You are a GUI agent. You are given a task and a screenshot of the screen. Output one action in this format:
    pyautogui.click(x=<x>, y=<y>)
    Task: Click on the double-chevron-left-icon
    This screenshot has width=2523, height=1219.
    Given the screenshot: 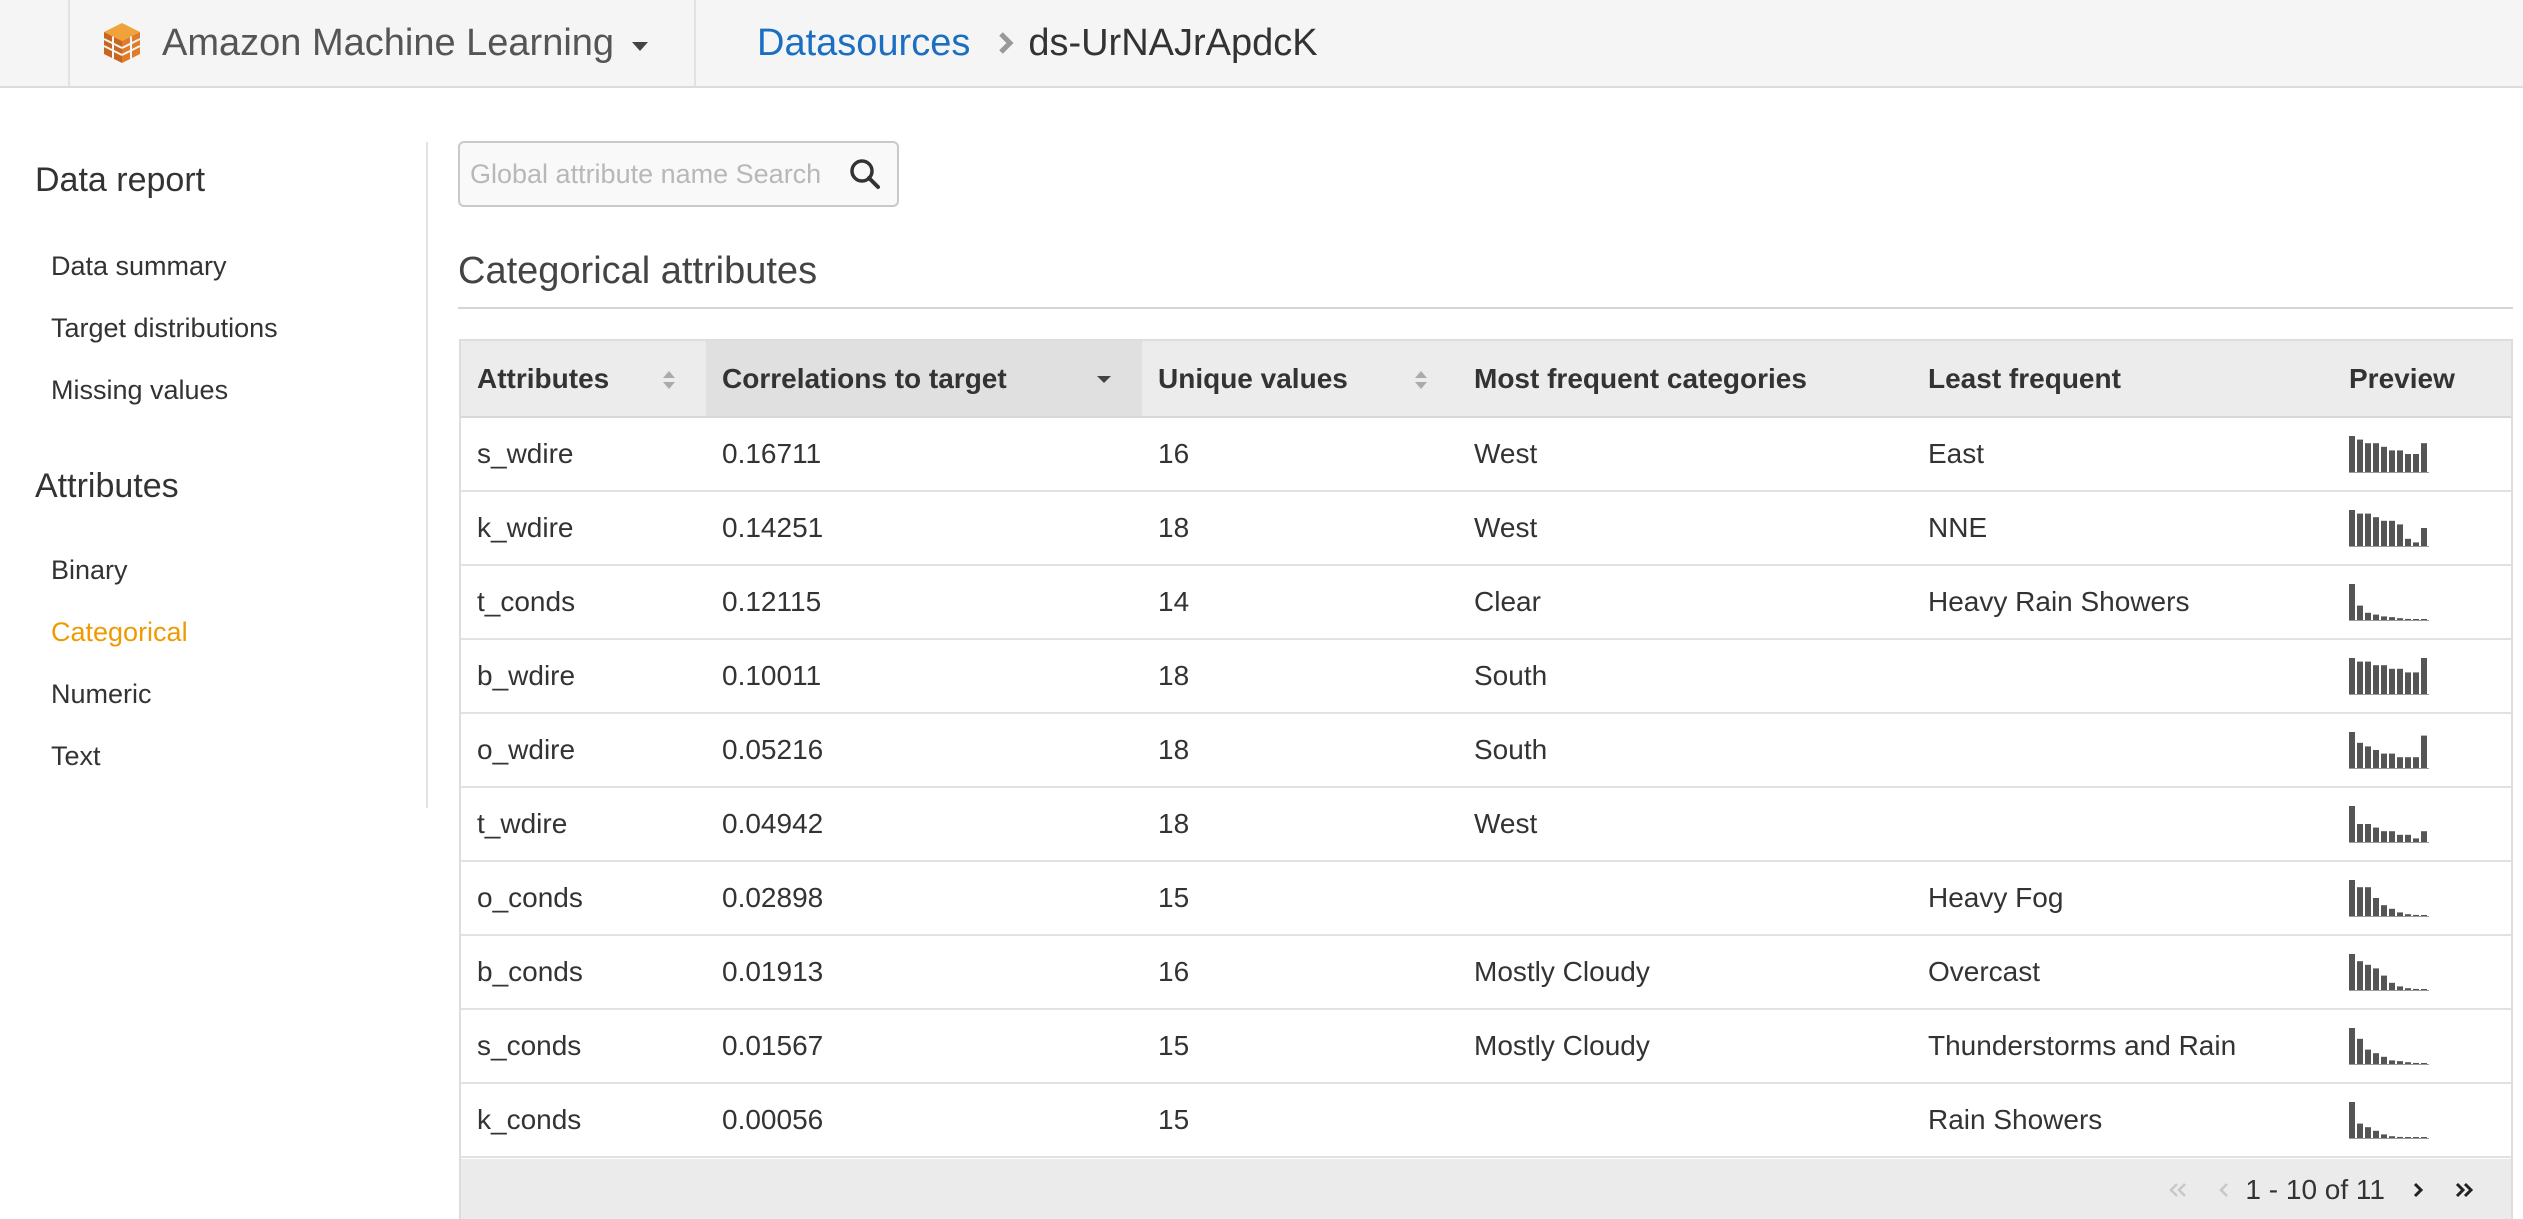 What is the action you would take?
    pyautogui.click(x=2178, y=1190)
    